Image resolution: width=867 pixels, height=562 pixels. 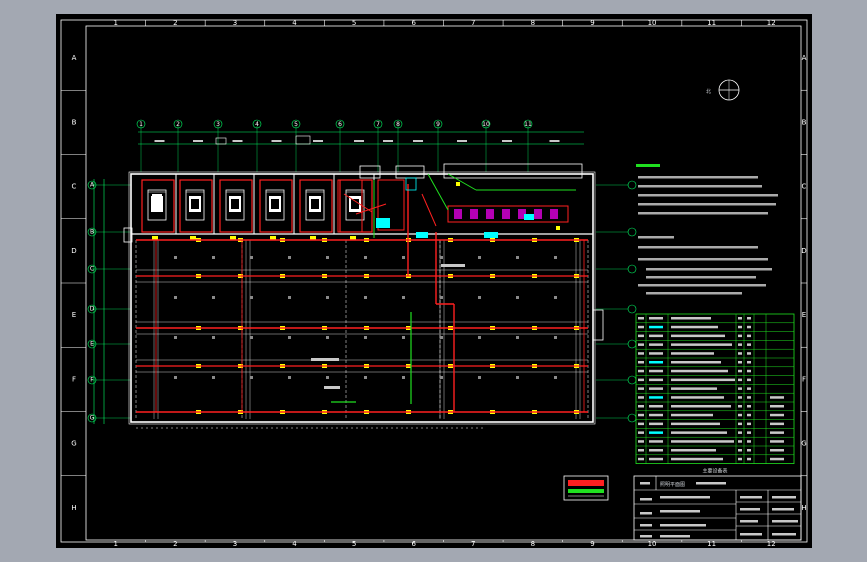 What do you see at coordinates (92, 380) in the screenshot?
I see `axis-label-row-F: F` at bounding box center [92, 380].